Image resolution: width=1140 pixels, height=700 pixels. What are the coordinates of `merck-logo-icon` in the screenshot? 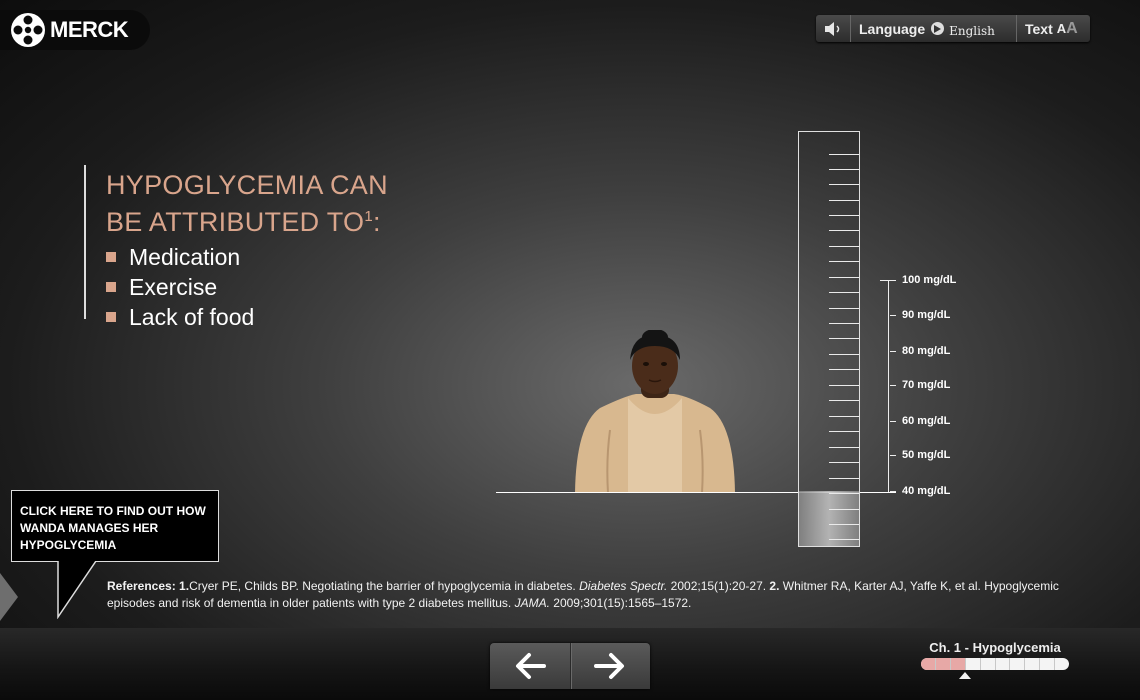 It's located at (28, 30).